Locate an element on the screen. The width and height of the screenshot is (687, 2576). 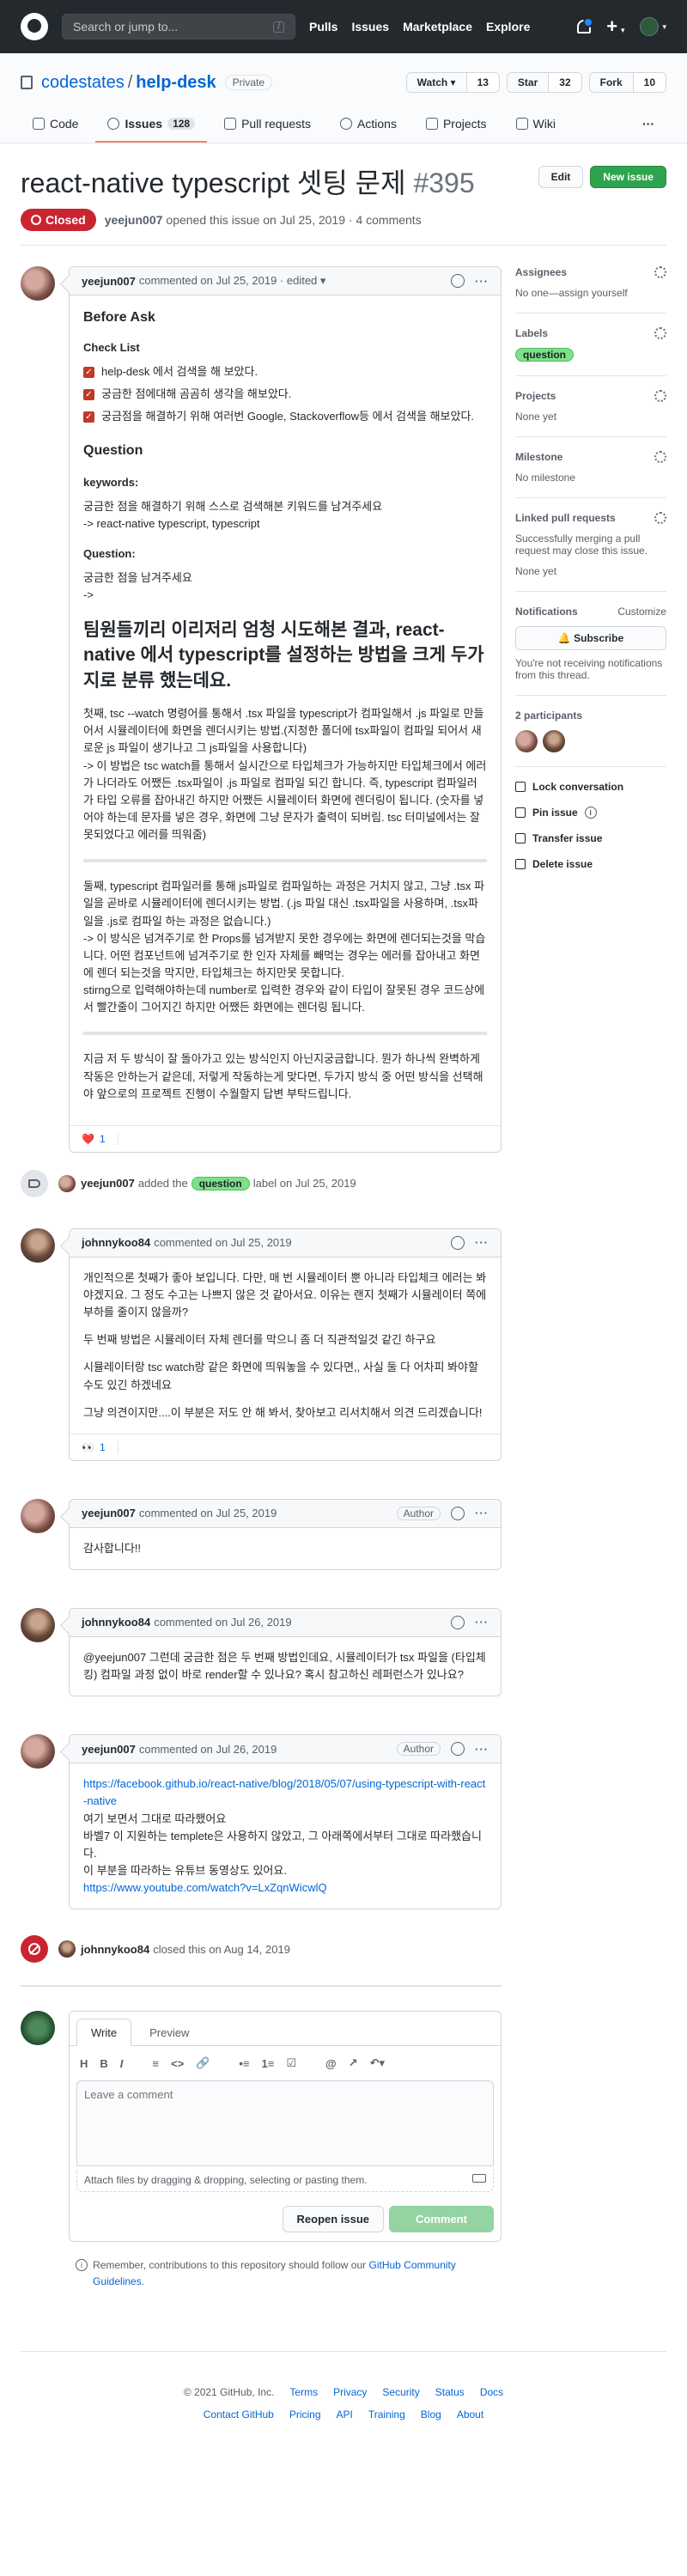
create-new-menu: + ▾ is located at coordinates (615, 26).